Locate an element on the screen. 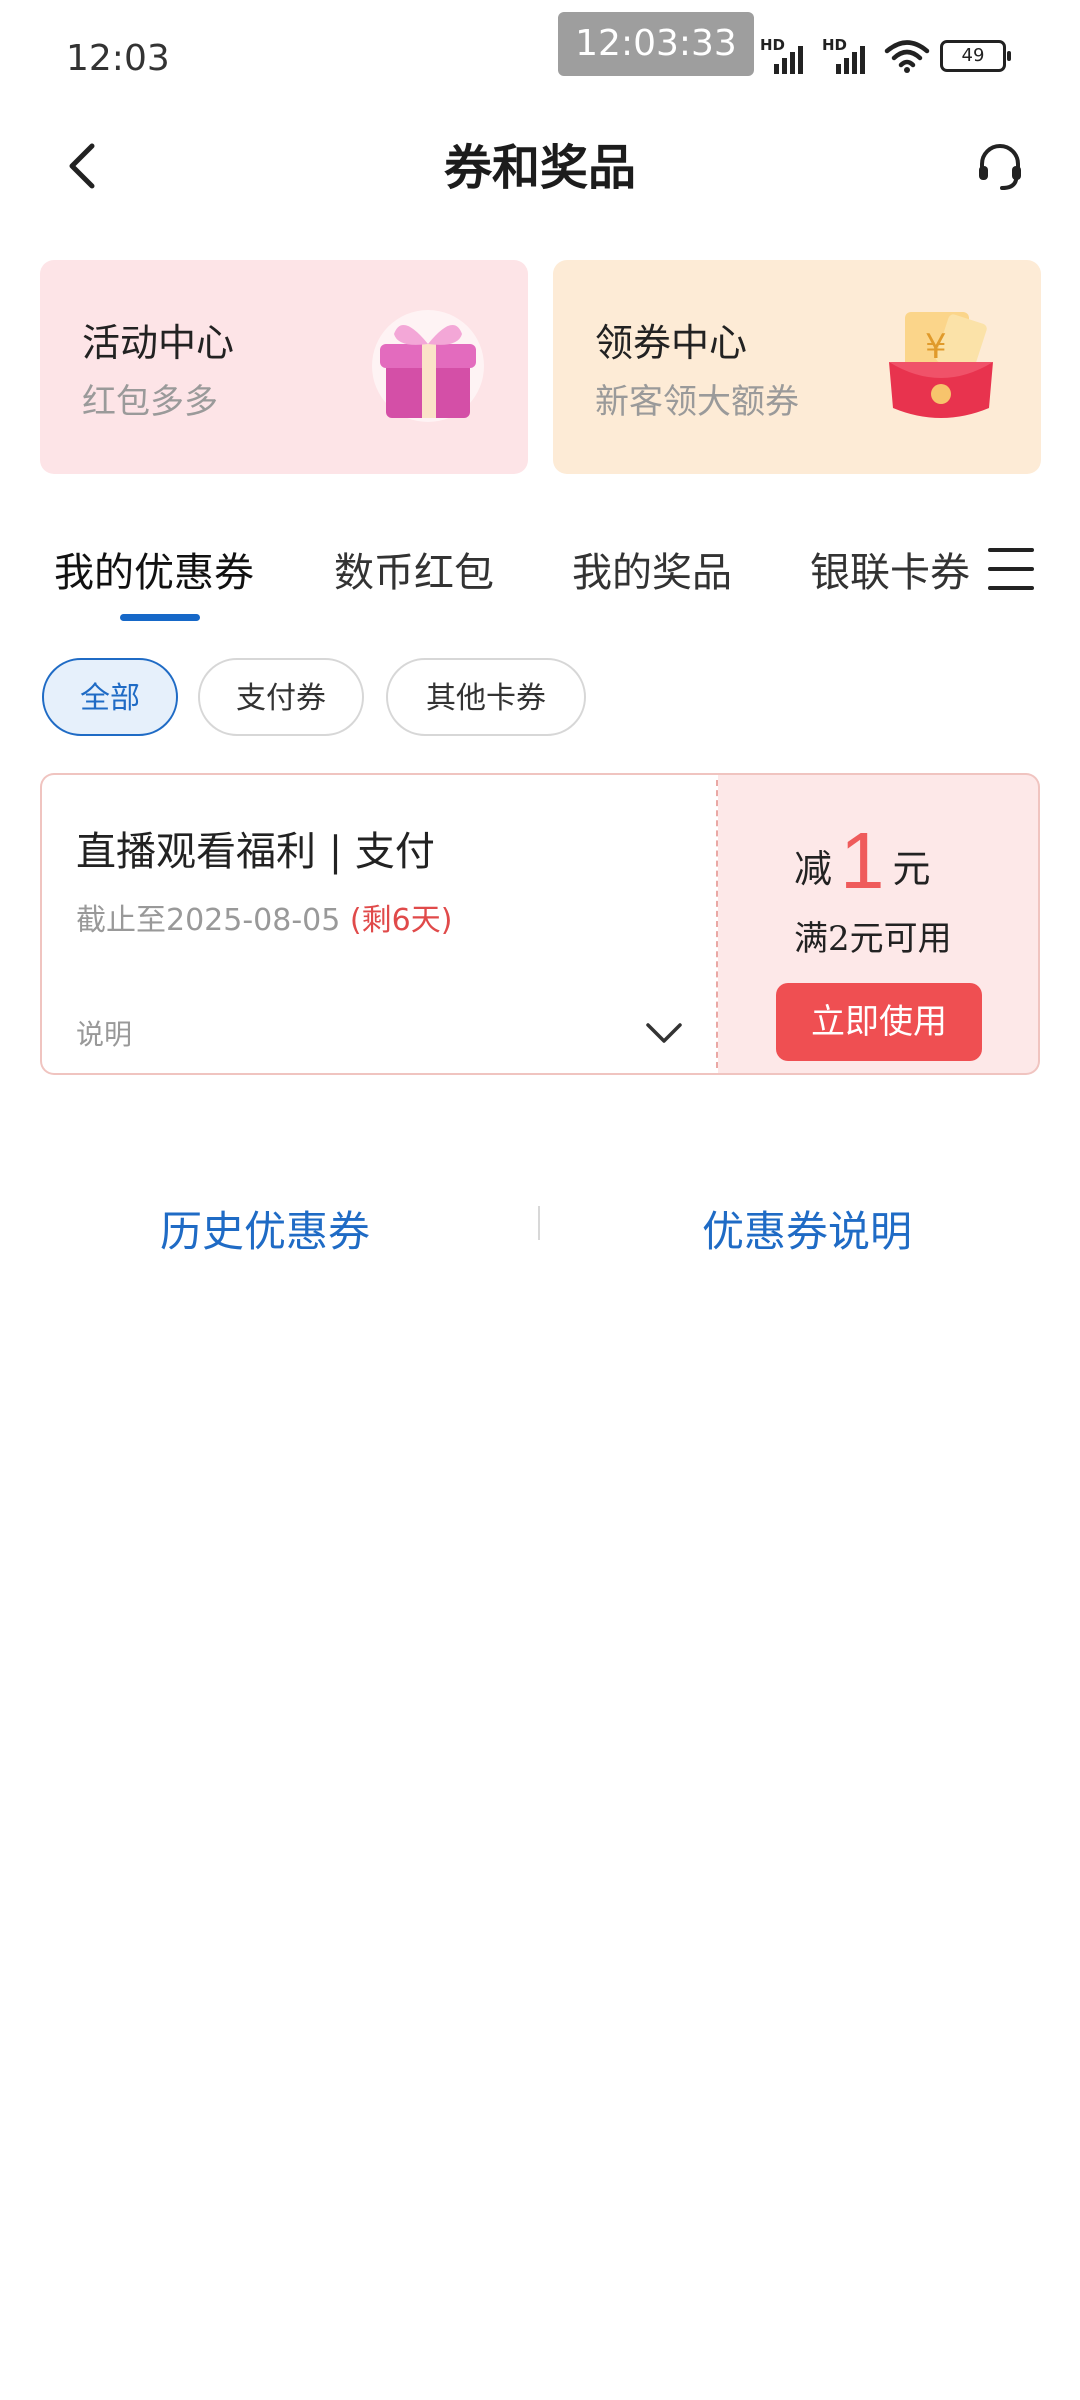 This screenshot has height=2400, width=1080. discount-amount: 1 is located at coordinates (862, 860).